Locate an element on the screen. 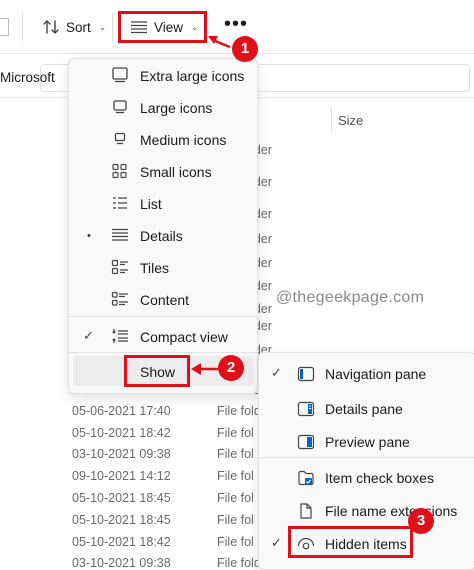  menu-item-compact-view: ✓ Compact view is located at coordinates (163, 336).